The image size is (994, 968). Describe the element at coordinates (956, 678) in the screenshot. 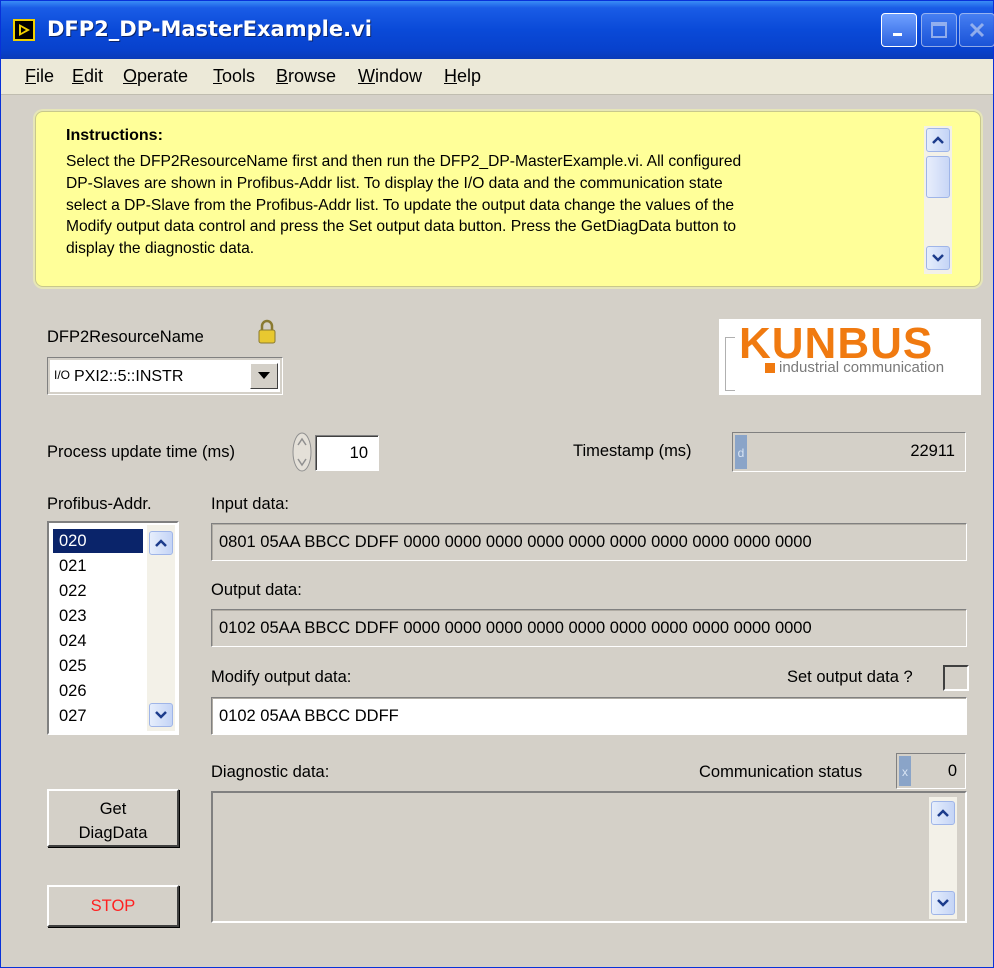

I see `set-output-checkbox` at that location.